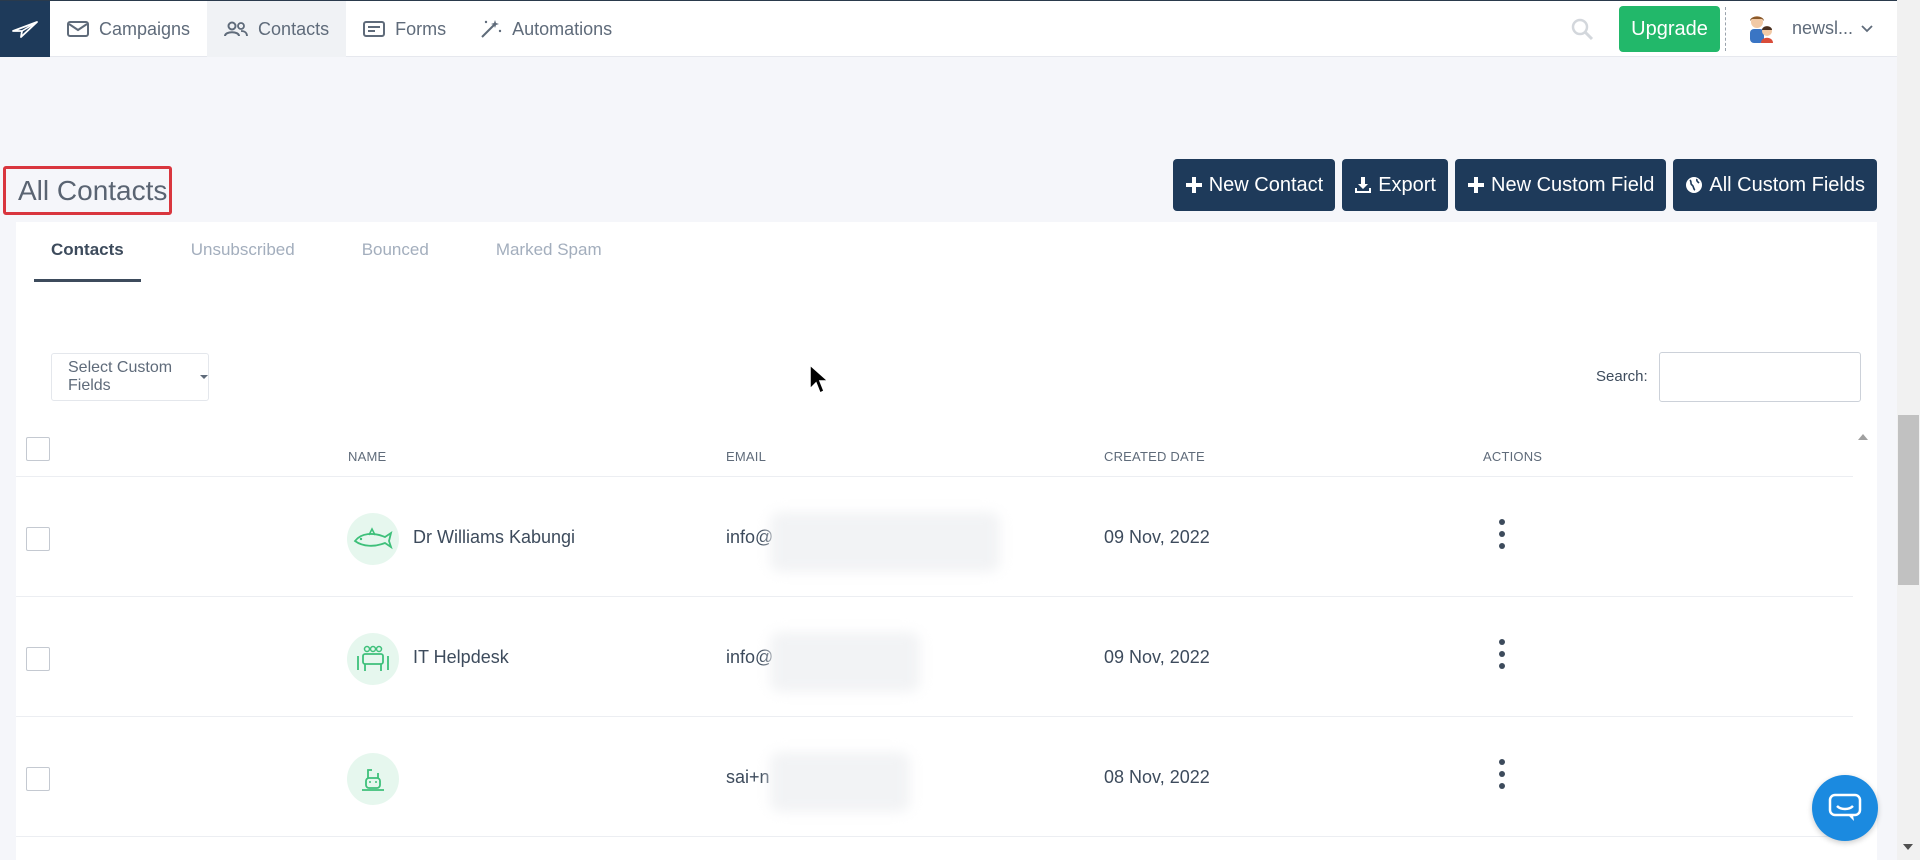 Image resolution: width=1920 pixels, height=860 pixels. I want to click on chevron-down-icon, so click(1867, 28).